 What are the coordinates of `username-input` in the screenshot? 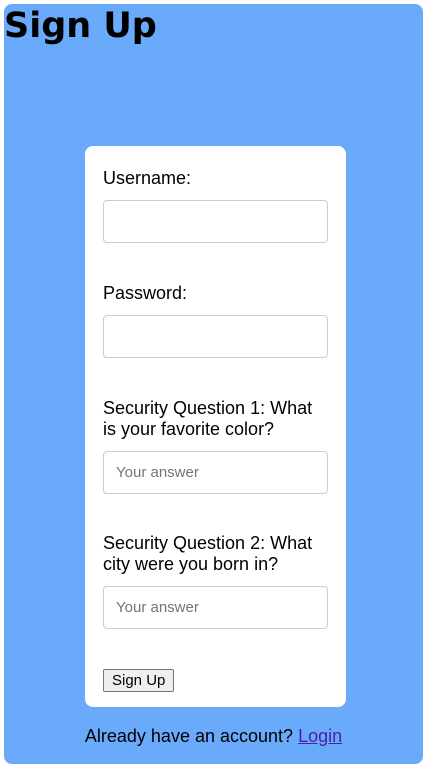 It's located at (215, 221).